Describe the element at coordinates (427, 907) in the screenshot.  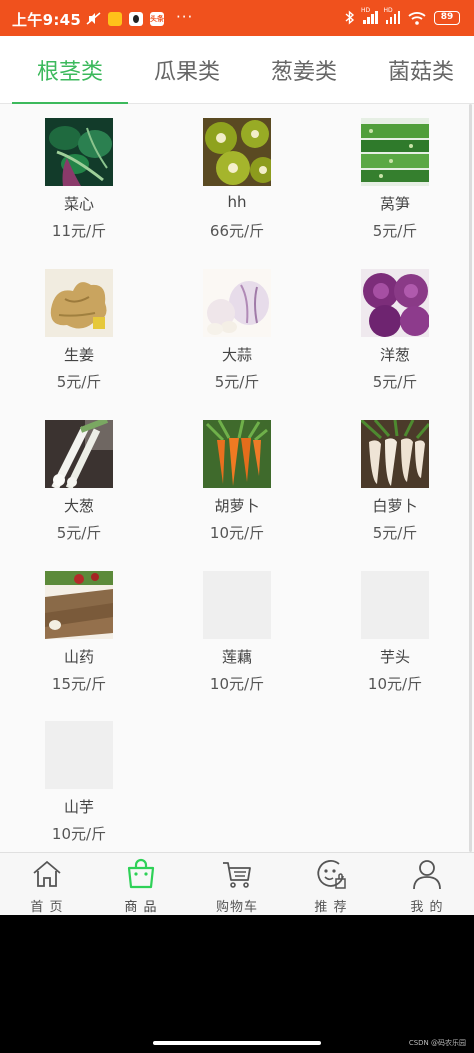
I see `nav-label: 我 的` at that location.